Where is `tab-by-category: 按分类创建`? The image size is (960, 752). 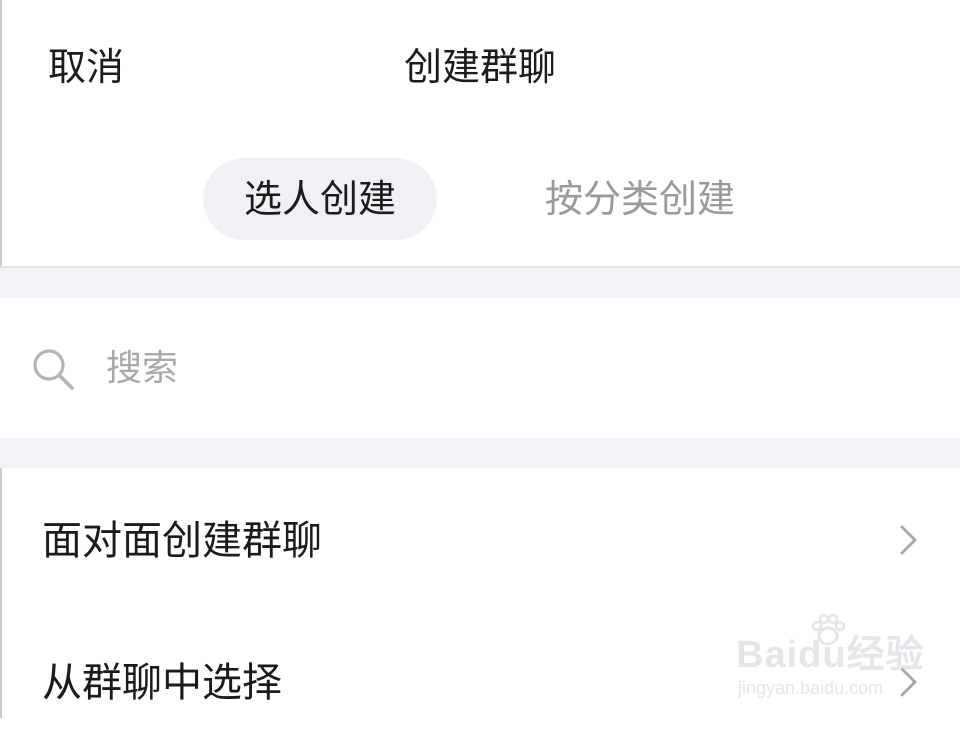 tab-by-category: 按分类创建 is located at coordinates (640, 199).